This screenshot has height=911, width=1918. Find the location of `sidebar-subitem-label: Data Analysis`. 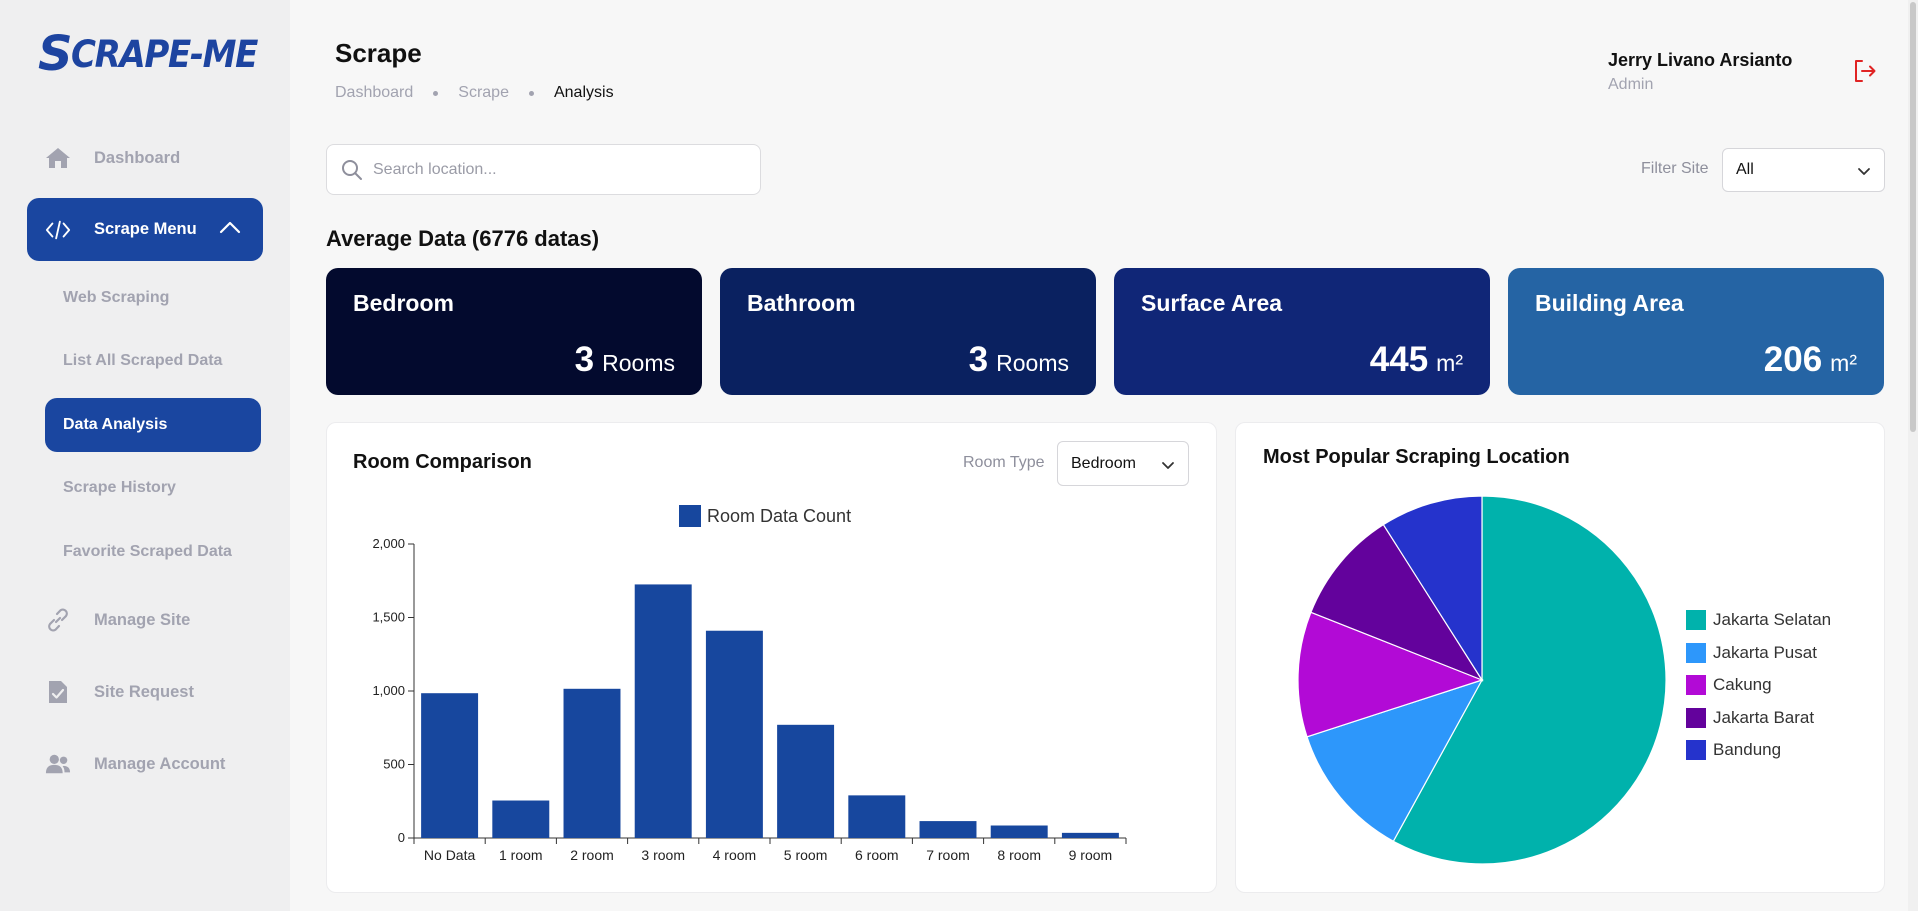

sidebar-subitem-label: Data Analysis is located at coordinates (115, 424).